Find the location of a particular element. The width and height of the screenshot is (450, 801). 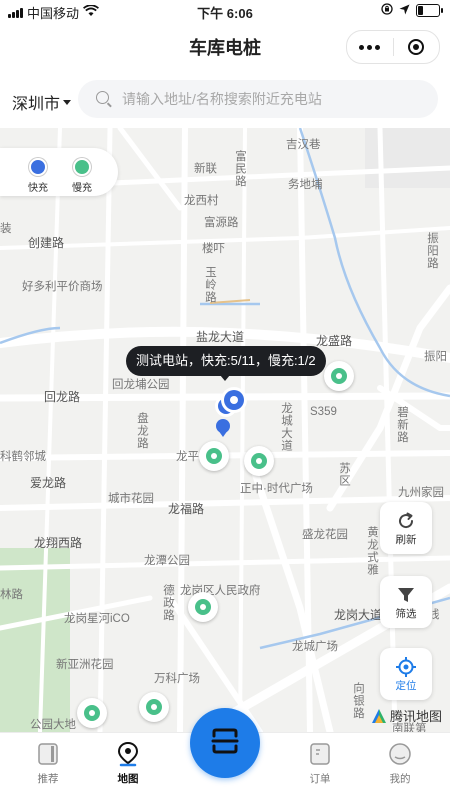

scan-button is located at coordinates (225, 743).